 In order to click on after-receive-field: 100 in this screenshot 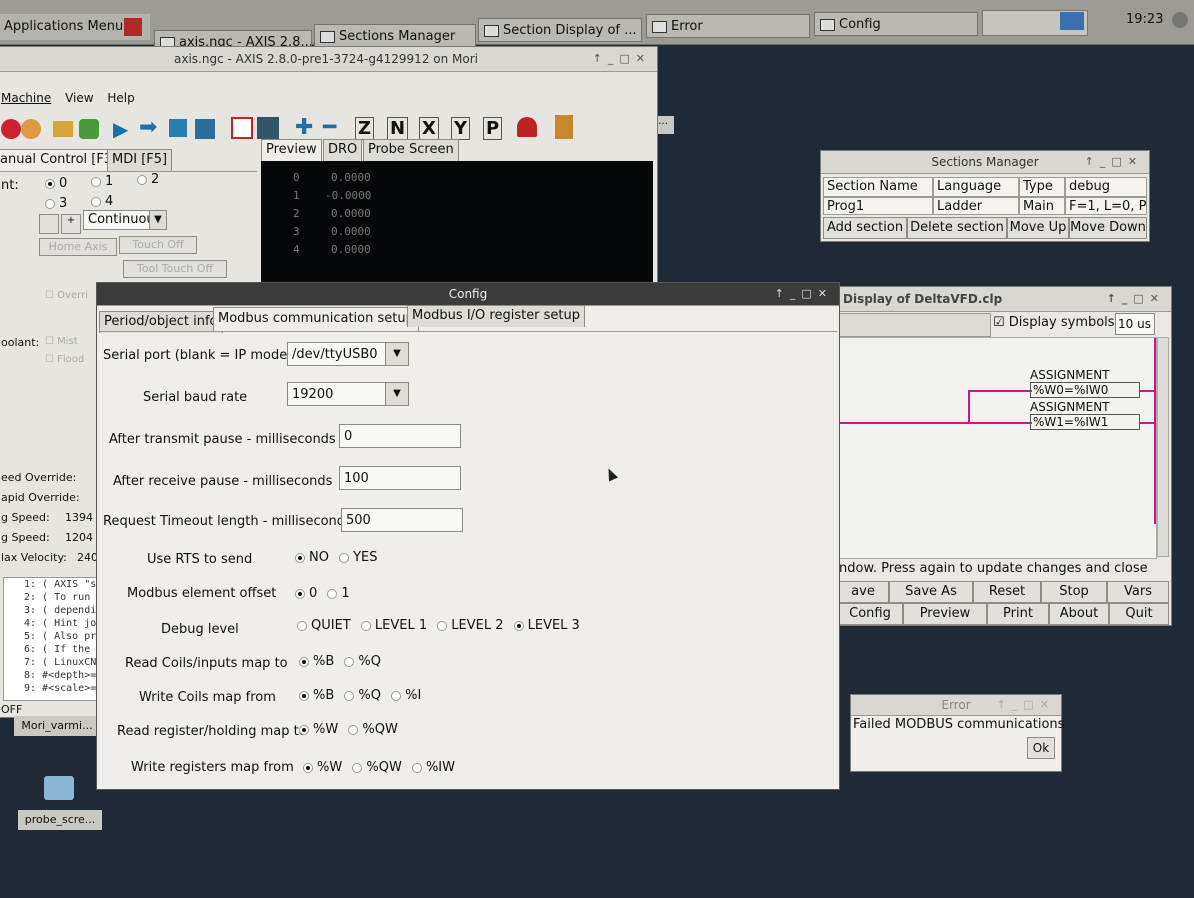, I will do `click(400, 478)`.